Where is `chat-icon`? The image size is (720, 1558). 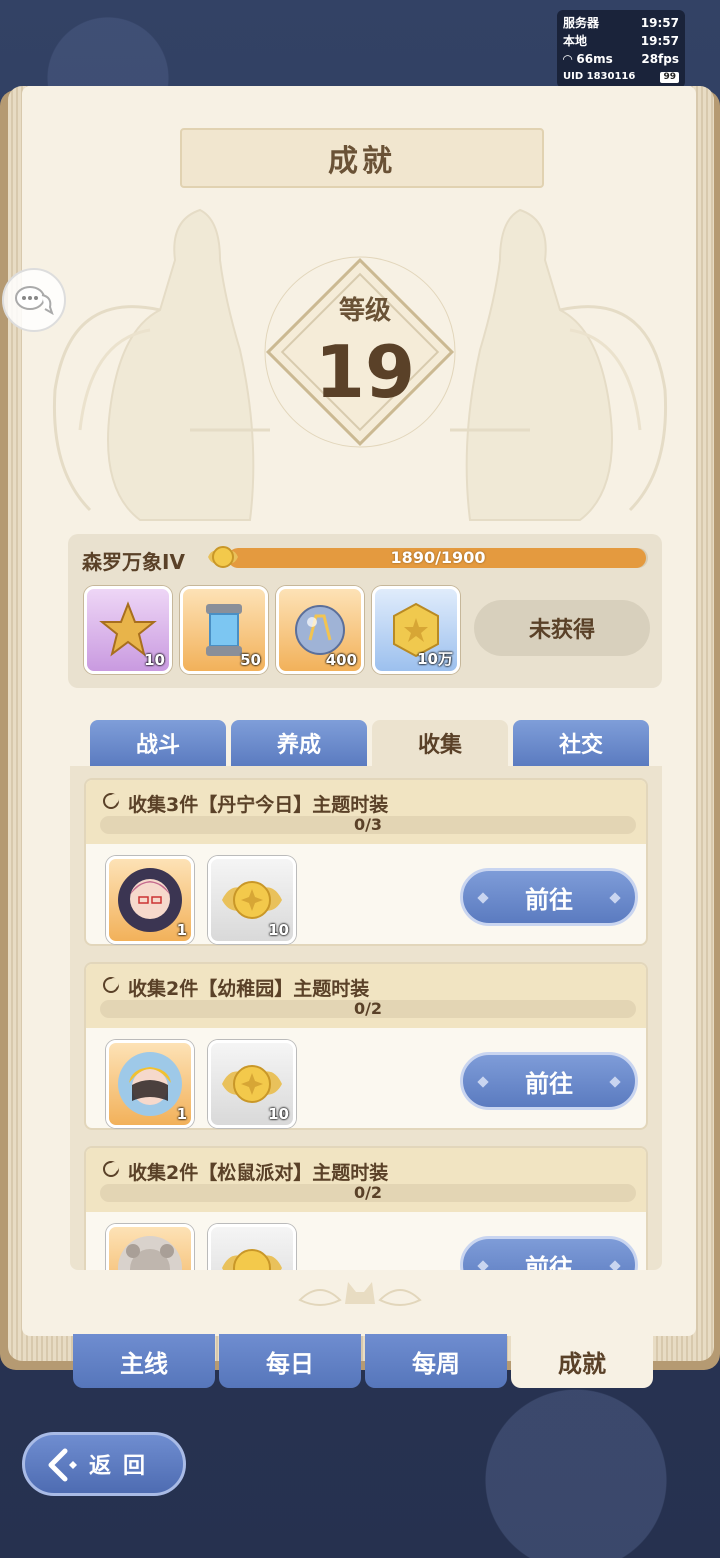
chat-icon is located at coordinates (34, 300).